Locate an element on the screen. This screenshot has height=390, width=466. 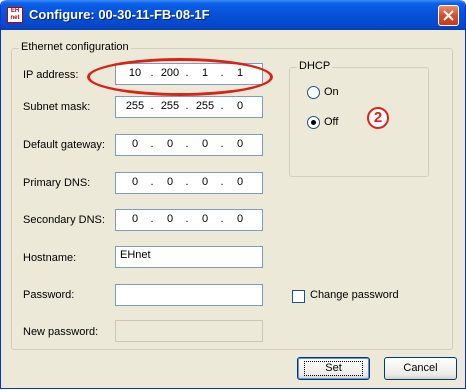
ip-address-label: IP address: is located at coordinates (51, 75).